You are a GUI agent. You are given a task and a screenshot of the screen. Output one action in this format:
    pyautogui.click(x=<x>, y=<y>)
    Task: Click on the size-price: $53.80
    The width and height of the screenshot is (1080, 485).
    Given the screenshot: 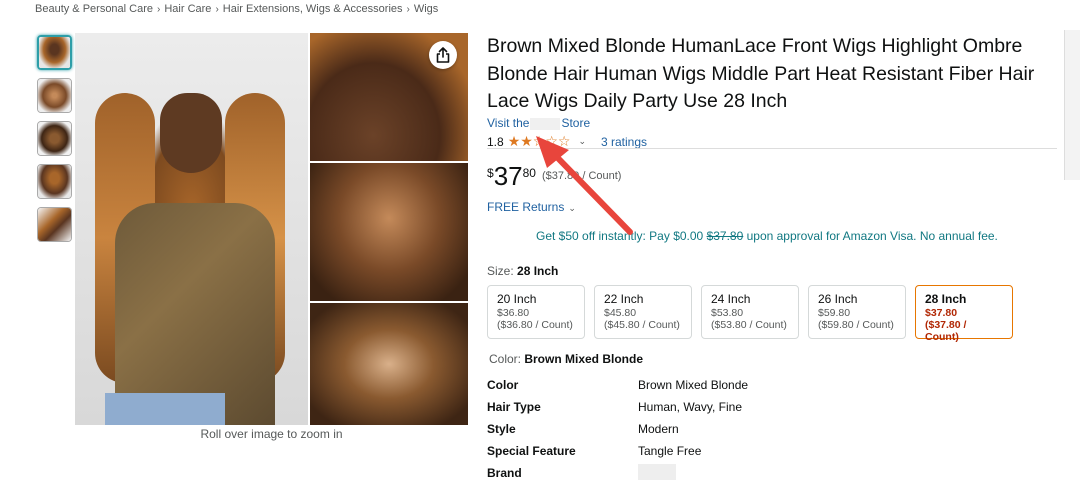 What is the action you would take?
    pyautogui.click(x=727, y=313)
    